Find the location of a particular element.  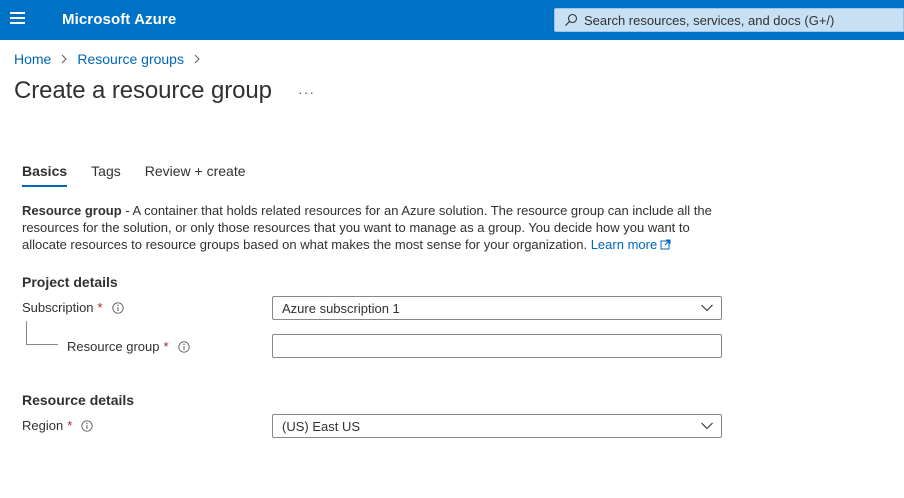

page-title: Create a resource group is located at coordinates (143, 90).